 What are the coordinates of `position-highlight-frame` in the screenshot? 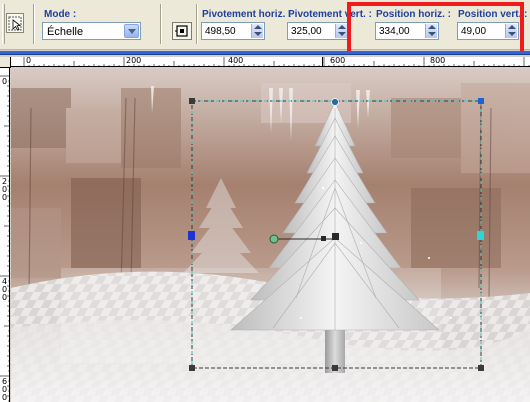 It's located at (435, 28).